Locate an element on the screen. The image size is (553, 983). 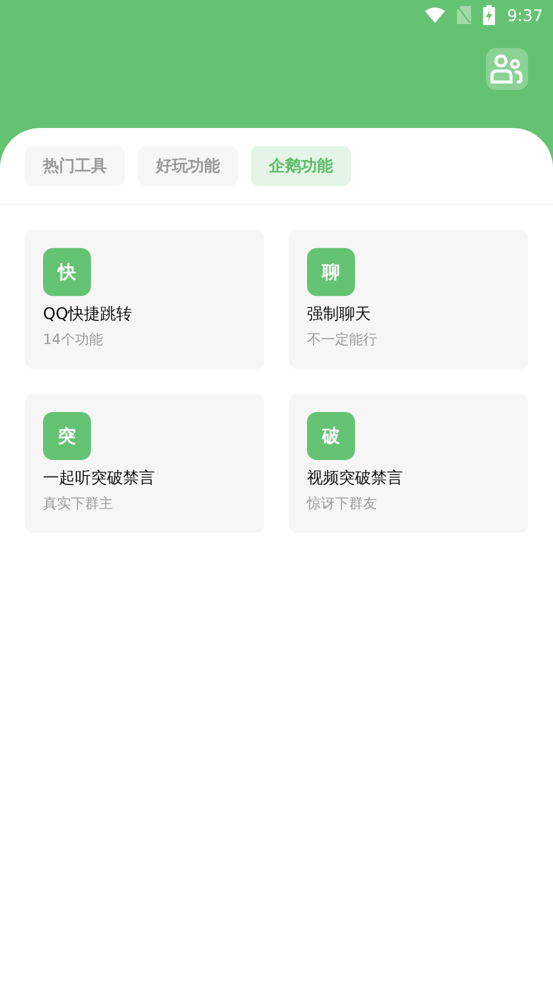
feature-subtitle: 14个功能 is located at coordinates (73, 340).